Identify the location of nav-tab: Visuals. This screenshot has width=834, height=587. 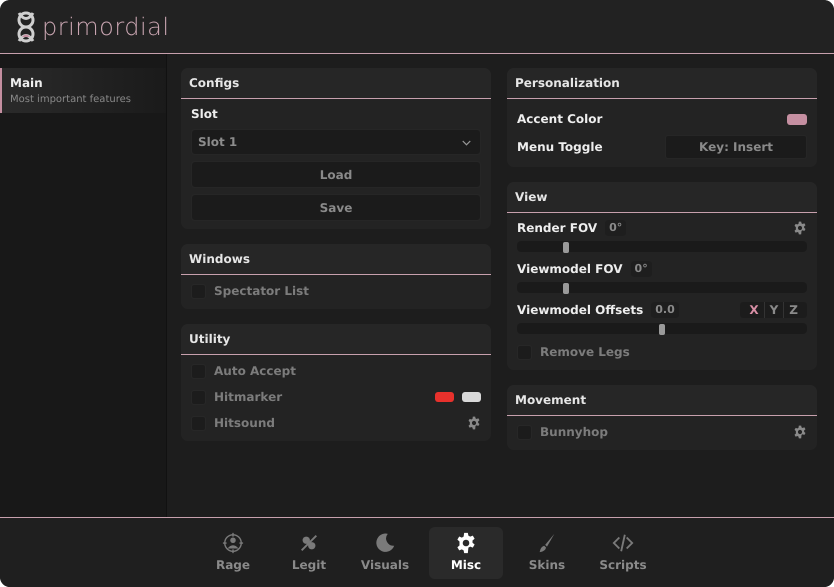
(385, 552).